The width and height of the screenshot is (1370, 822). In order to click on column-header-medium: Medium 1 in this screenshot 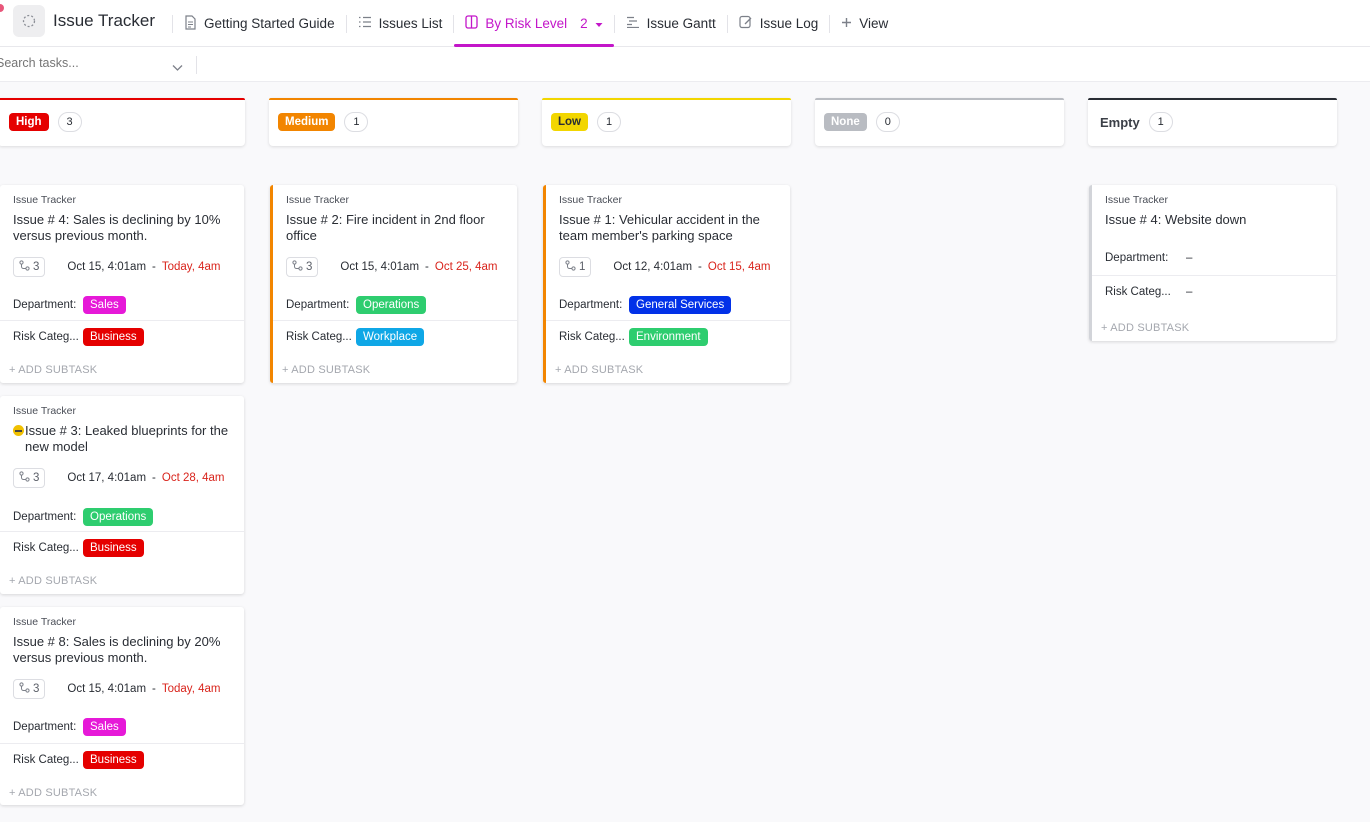, I will do `click(393, 122)`.